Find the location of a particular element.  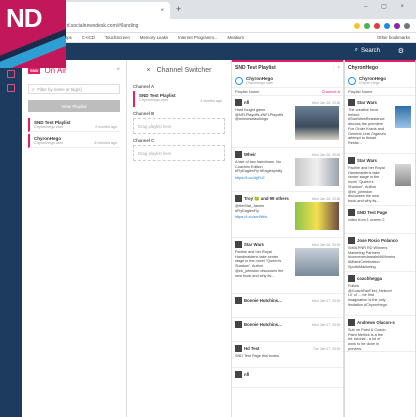

channel-c: Channel C Drag playlist here is located at coordinates (179, 149).